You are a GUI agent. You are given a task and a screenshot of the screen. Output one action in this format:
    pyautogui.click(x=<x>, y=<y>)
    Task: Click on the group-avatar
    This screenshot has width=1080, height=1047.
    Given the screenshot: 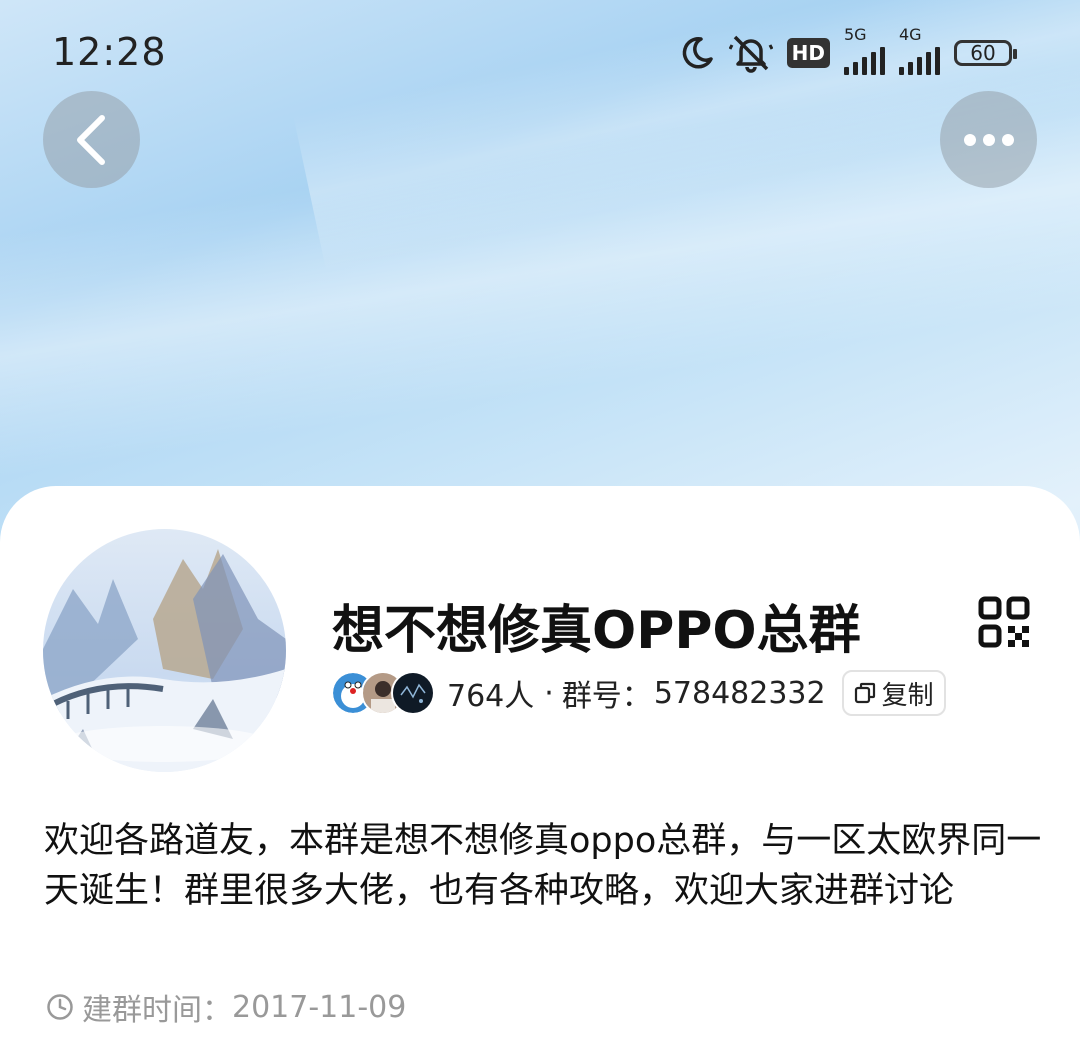 What is the action you would take?
    pyautogui.click(x=164, y=650)
    